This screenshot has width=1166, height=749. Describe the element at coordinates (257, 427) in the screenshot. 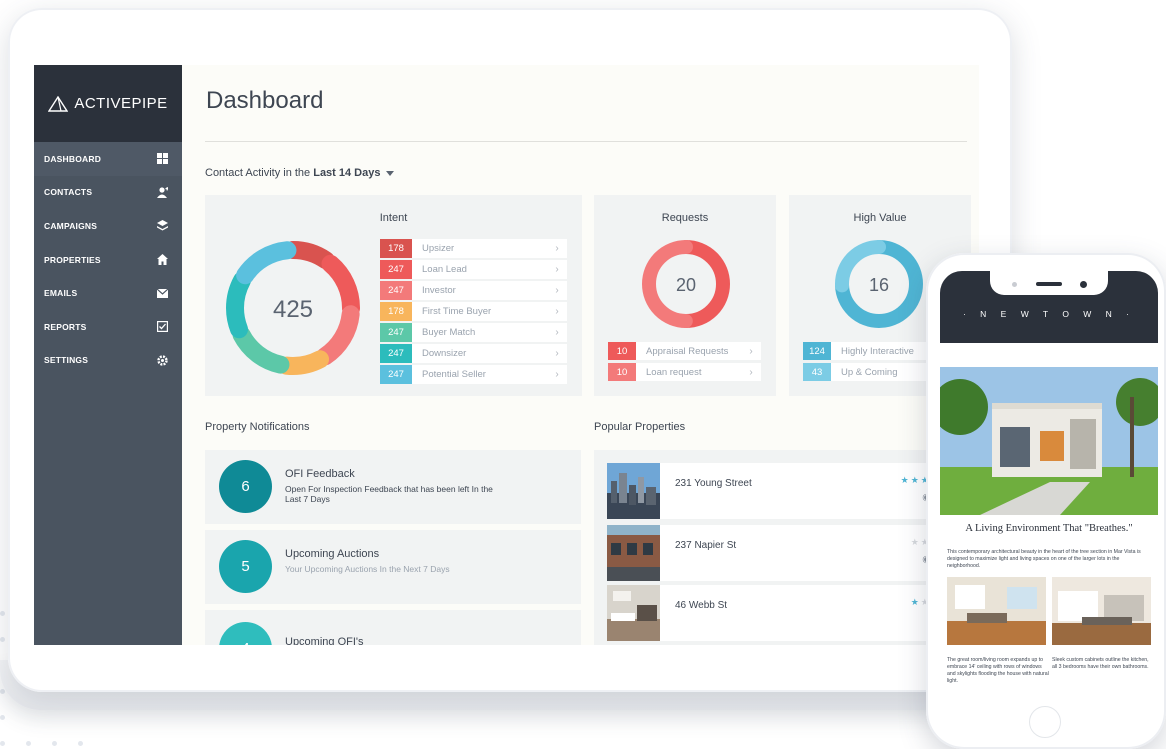

I see `notifications-title: Property Notifications` at that location.